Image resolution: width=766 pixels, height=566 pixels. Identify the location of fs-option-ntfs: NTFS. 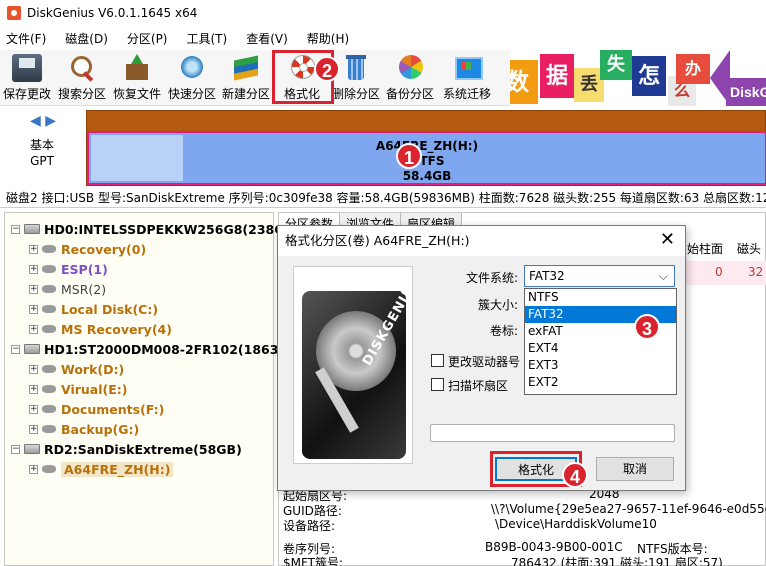
(600, 297).